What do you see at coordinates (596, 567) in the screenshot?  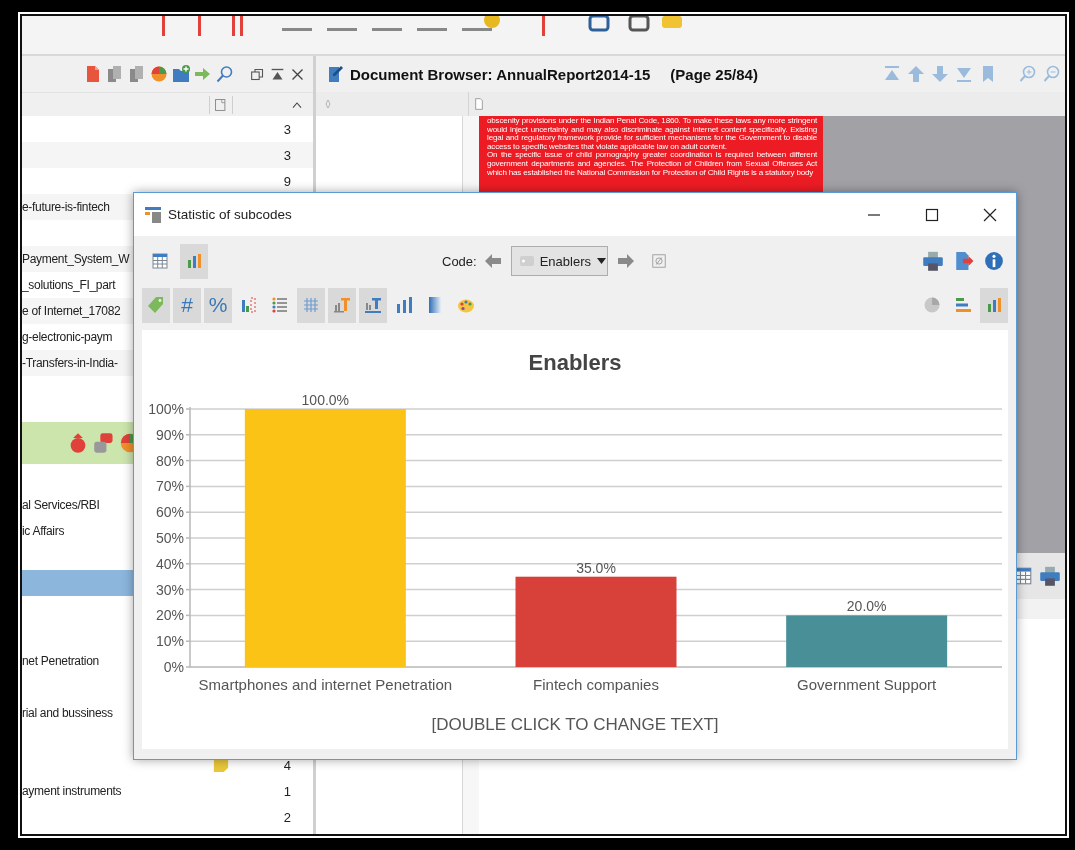 I see `value-label: 35.0%` at bounding box center [596, 567].